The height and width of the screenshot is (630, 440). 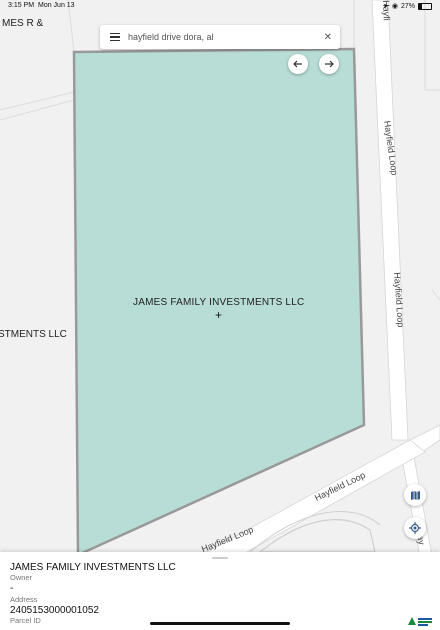 I want to click on home-indicator, so click(x=220, y=623).